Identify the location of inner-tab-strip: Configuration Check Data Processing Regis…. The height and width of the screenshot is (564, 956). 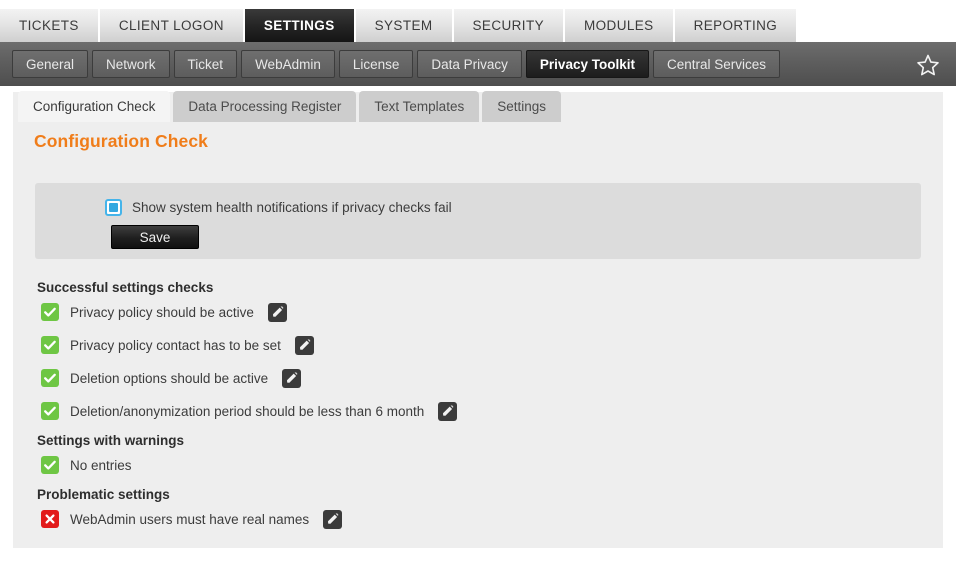
(291, 107).